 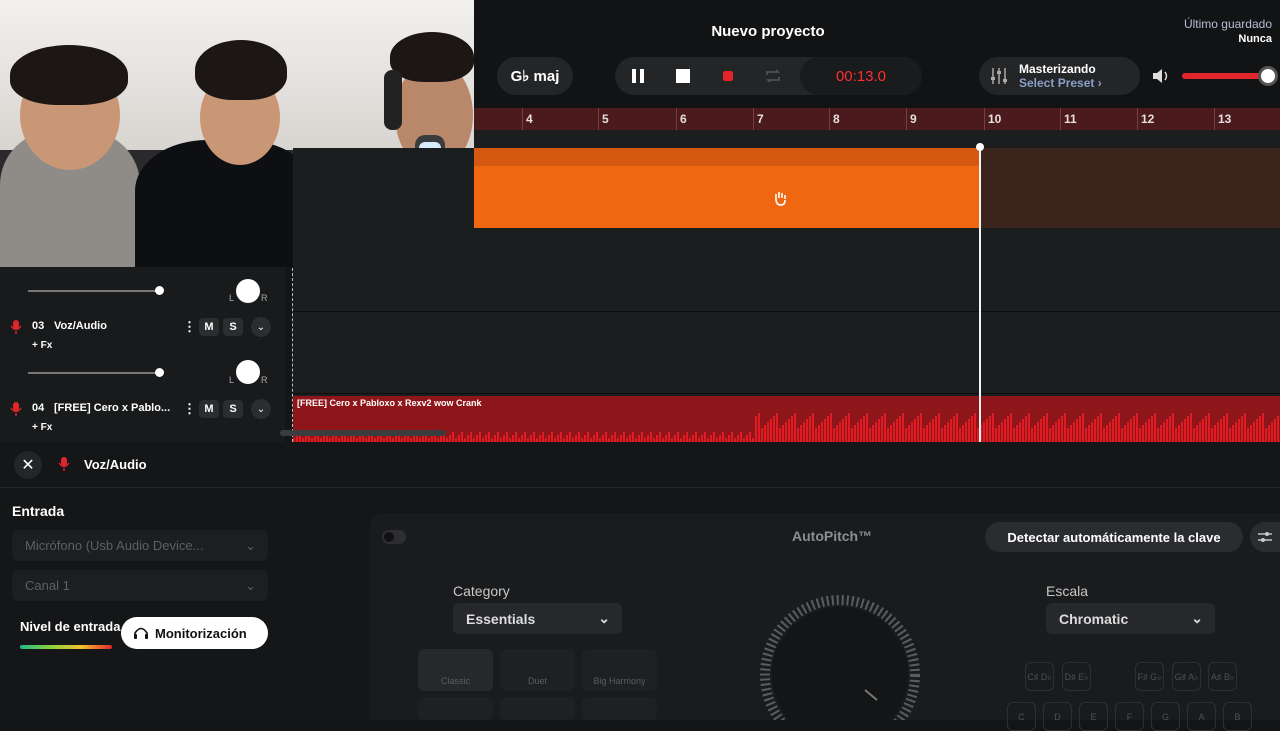 What do you see at coordinates (455, 681) in the screenshot?
I see `mode-label: Classic` at bounding box center [455, 681].